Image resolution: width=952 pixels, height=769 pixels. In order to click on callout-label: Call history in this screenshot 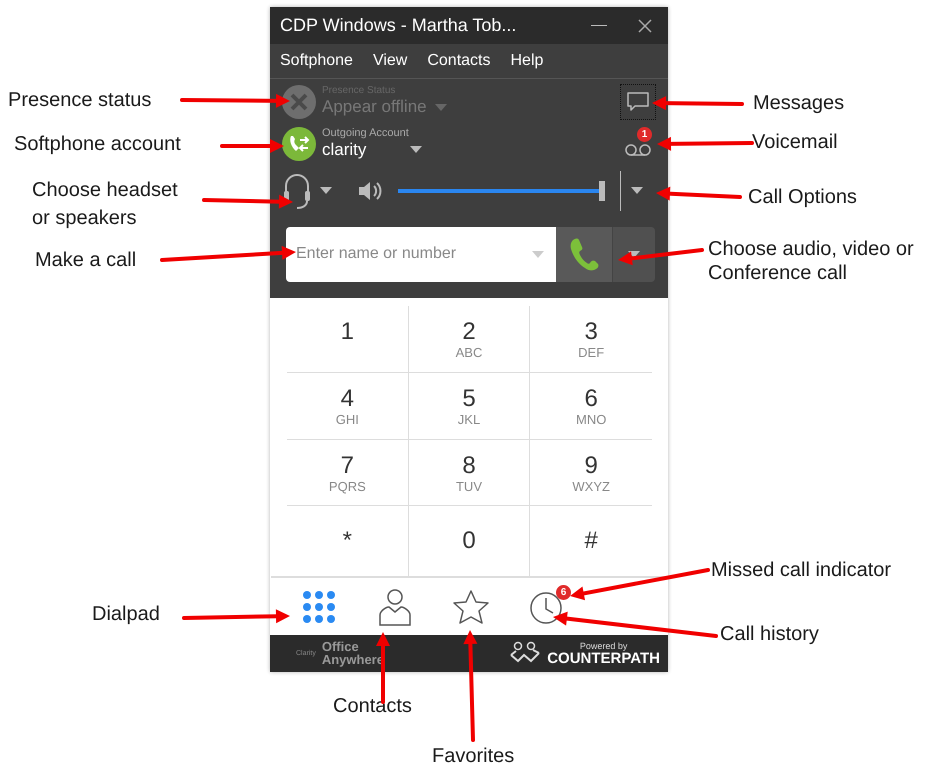, I will do `click(769, 634)`.